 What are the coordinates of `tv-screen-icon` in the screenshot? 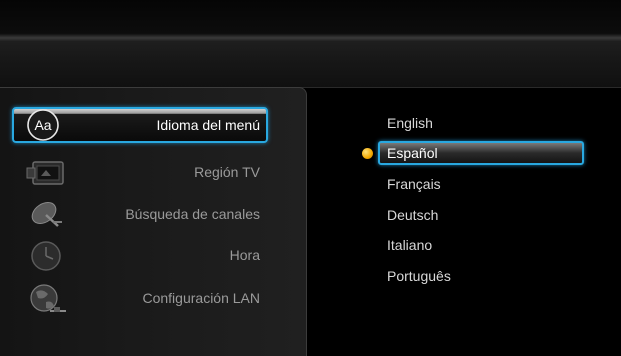 It's located at (47, 173).